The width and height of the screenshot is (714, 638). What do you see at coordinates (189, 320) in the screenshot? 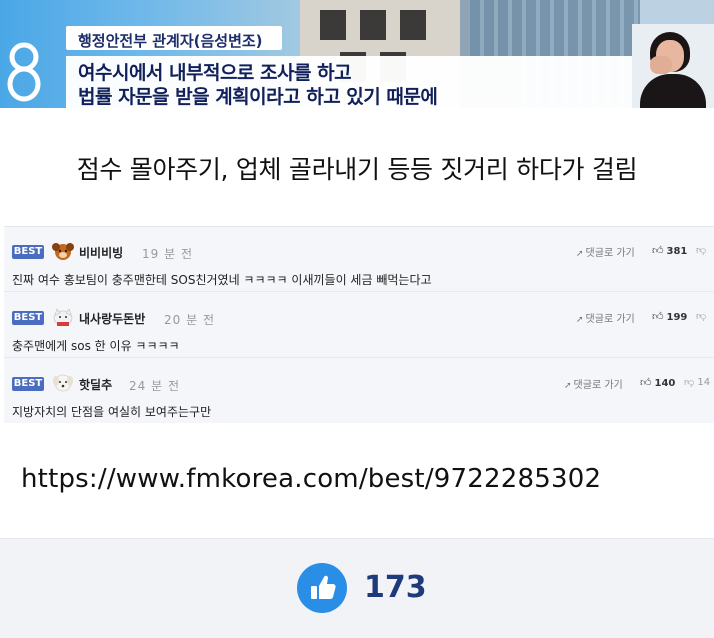
I see `comment-time: 20 분 전` at bounding box center [189, 320].